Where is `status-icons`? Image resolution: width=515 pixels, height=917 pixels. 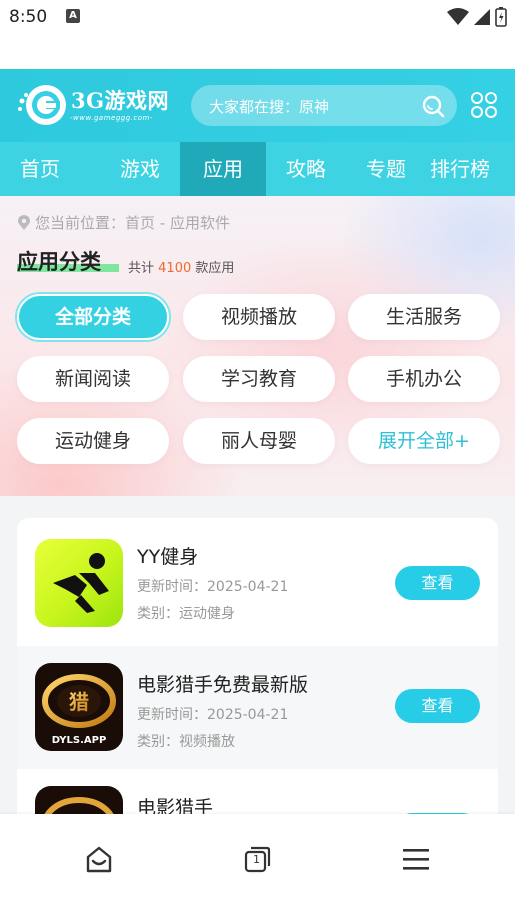
status-icons is located at coordinates (477, 17).